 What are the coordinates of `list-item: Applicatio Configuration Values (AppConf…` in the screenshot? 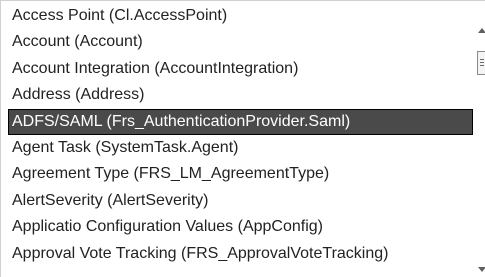 It's located at (240, 227).